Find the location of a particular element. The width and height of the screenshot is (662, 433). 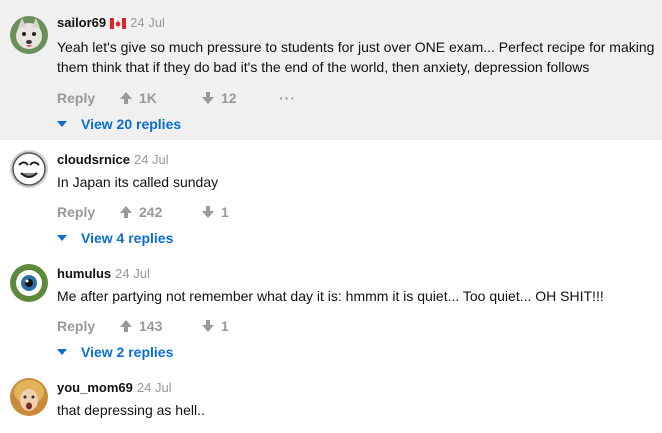

upvote-button: 143 is located at coordinates (140, 326).